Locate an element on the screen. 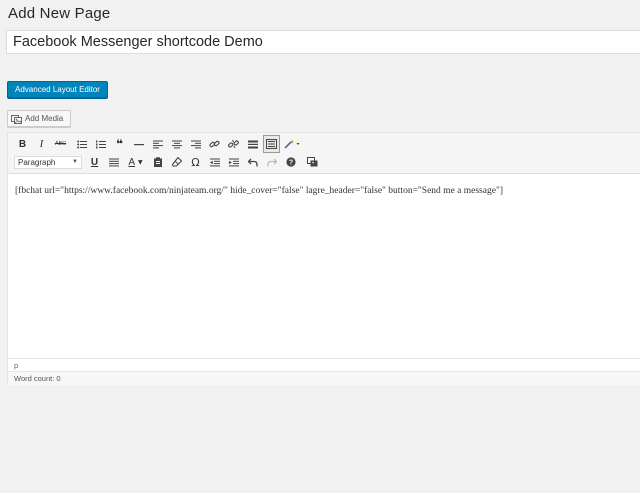  redo-icon is located at coordinates (271, 162).